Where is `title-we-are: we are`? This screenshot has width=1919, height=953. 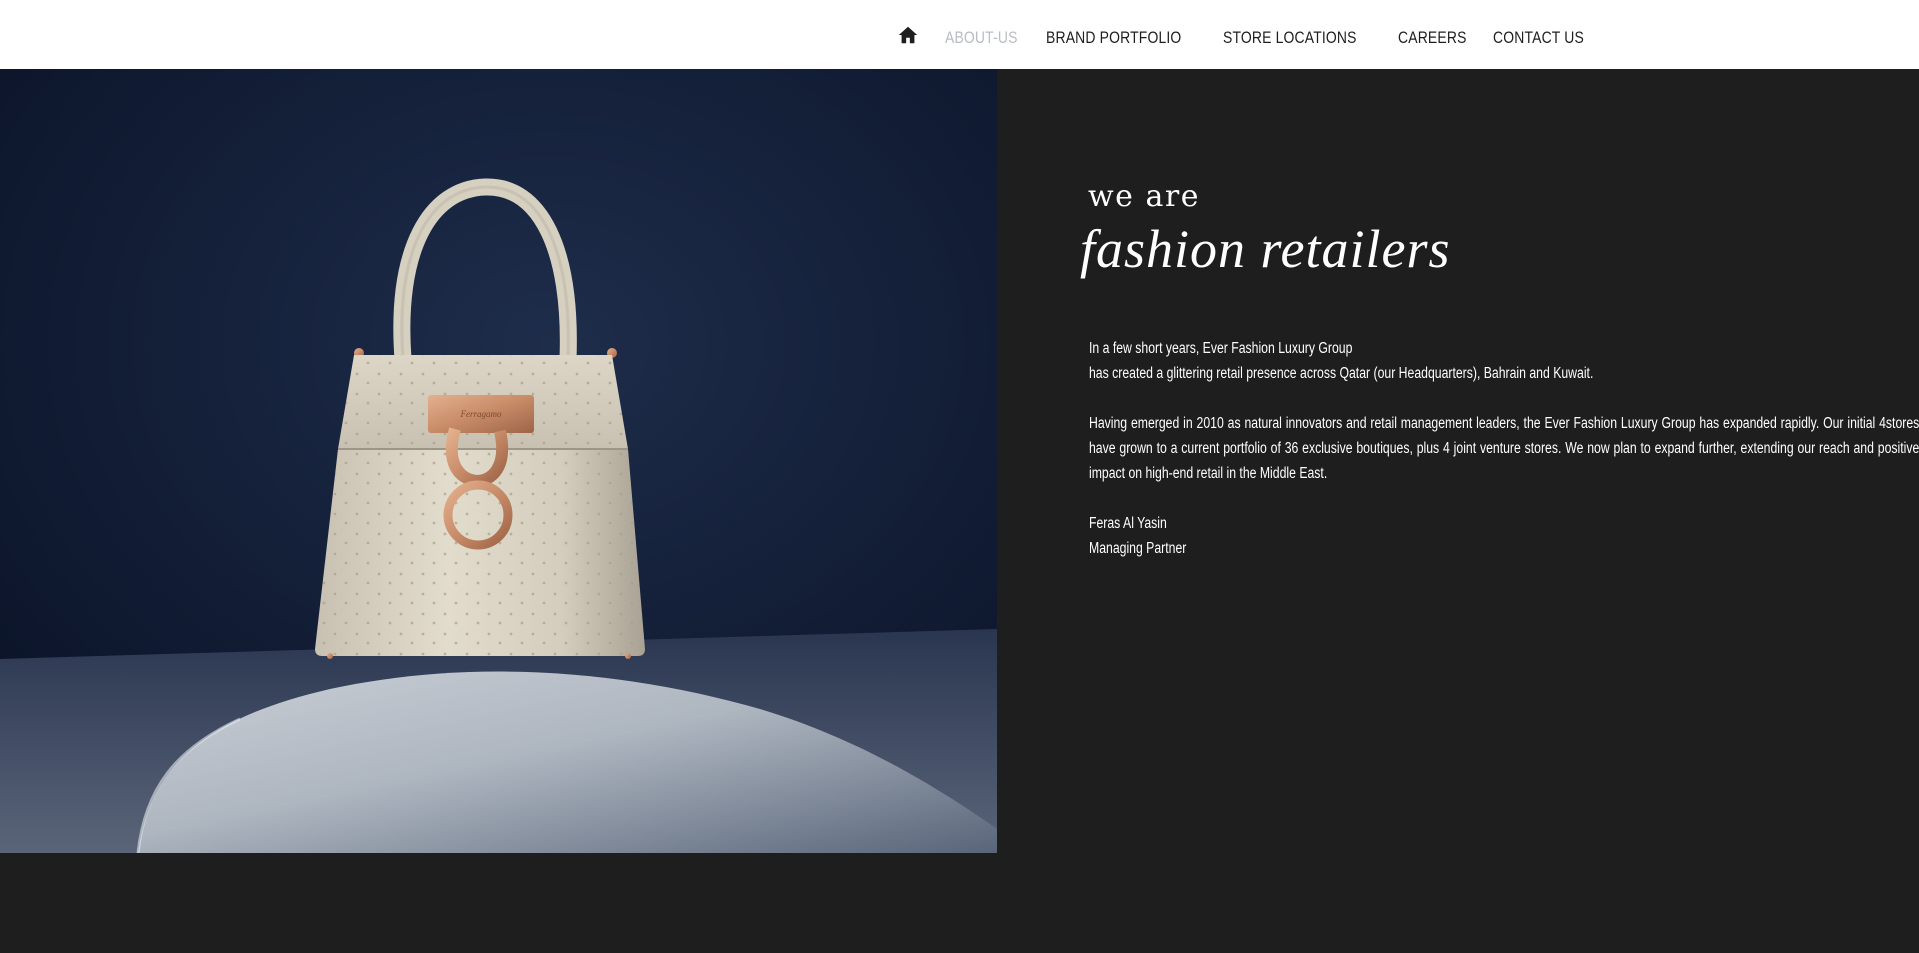 title-we-are: we are is located at coordinates (1144, 196).